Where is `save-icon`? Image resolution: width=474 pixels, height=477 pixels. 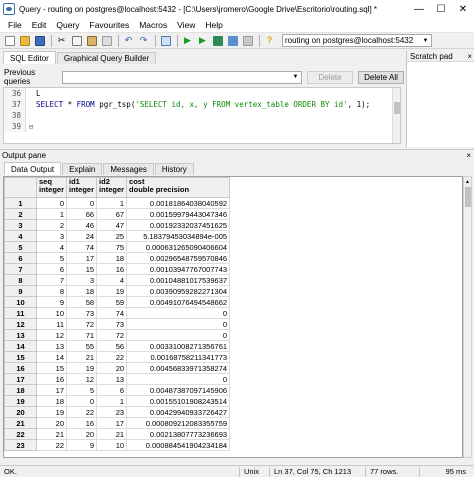 save-icon is located at coordinates (39, 40).